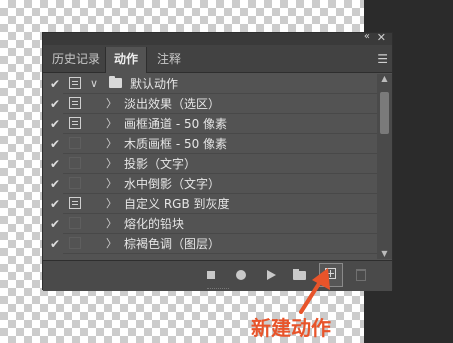  I want to click on action-row: ✔ 〉熔化的铅块, so click(210, 224).